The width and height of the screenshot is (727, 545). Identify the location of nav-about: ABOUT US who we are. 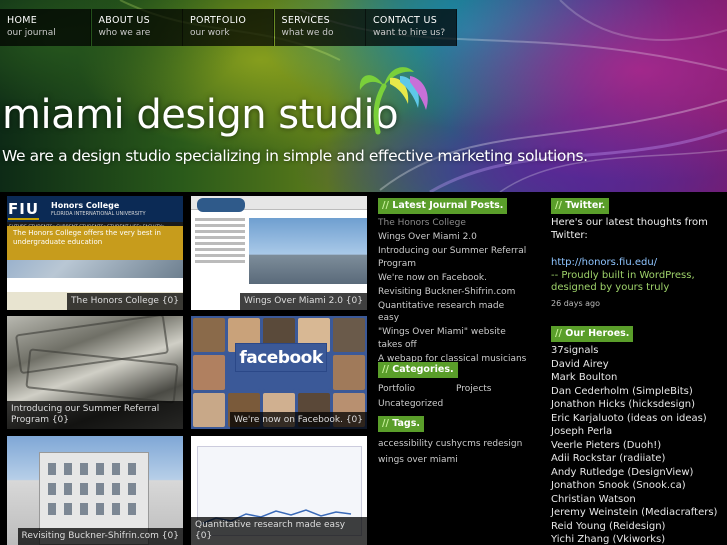
(137, 27).